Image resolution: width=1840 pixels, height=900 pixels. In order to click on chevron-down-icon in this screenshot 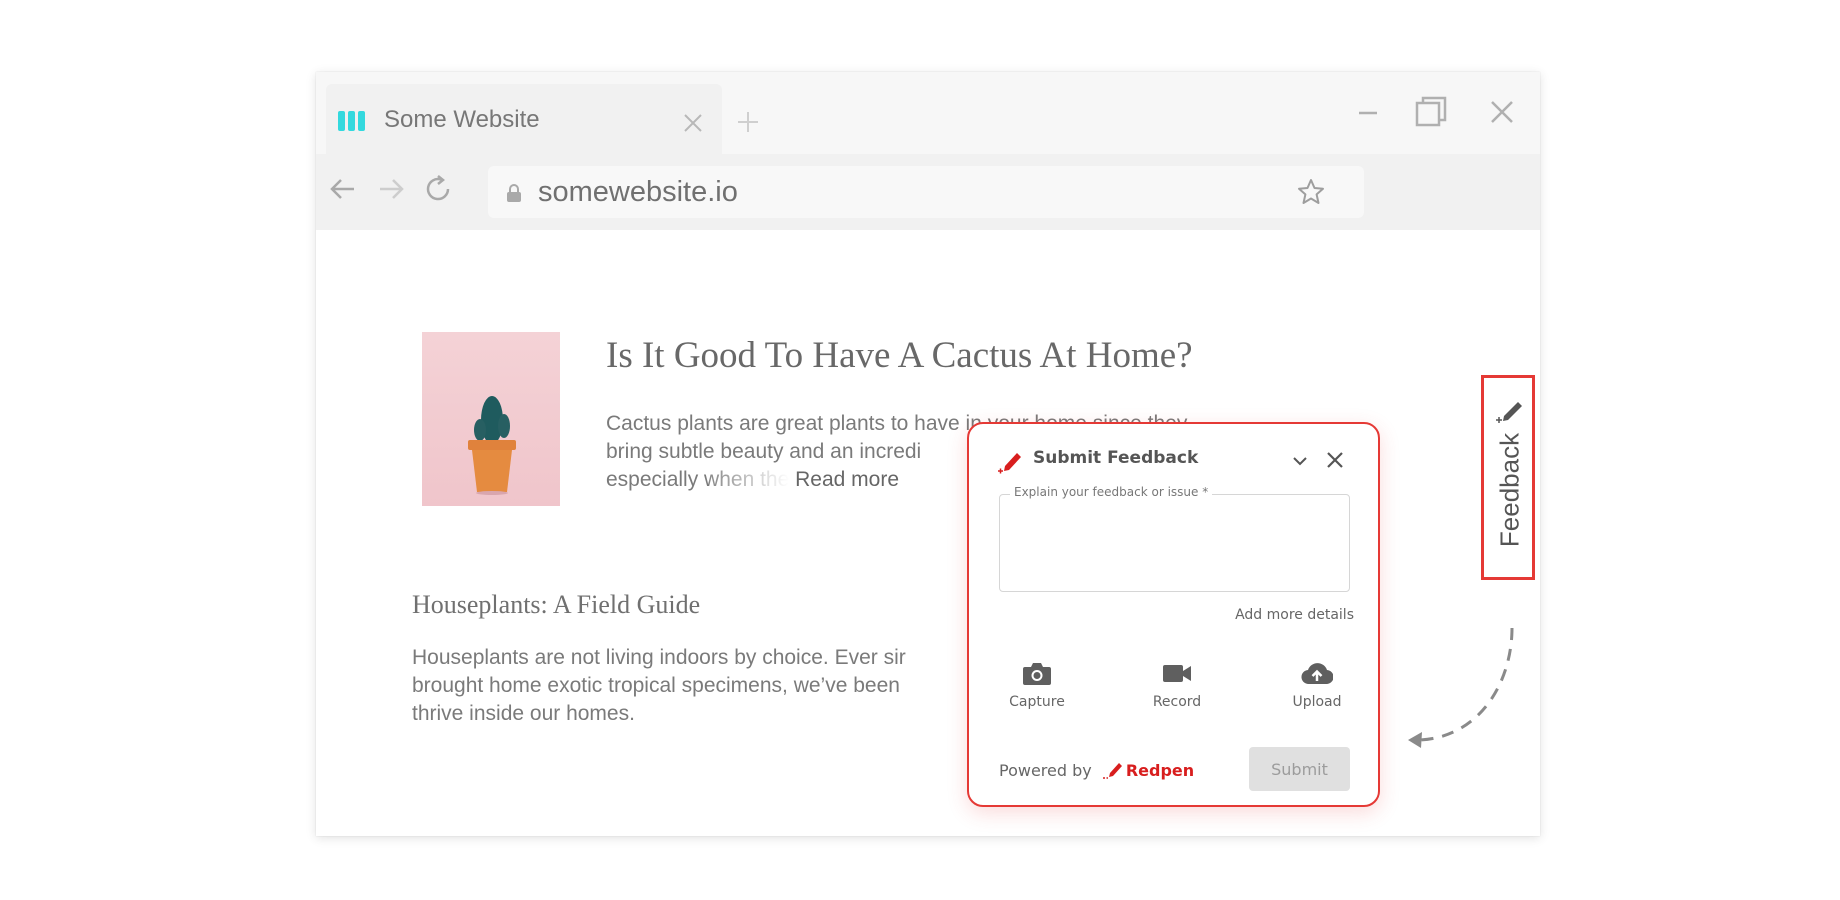, I will do `click(1300, 461)`.